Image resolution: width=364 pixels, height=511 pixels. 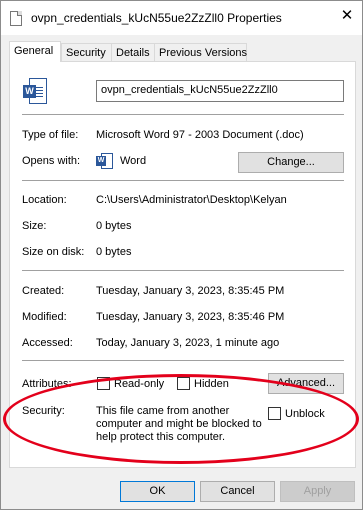 What do you see at coordinates (133, 161) in the screenshot?
I see `opens-with-value: Word` at bounding box center [133, 161].